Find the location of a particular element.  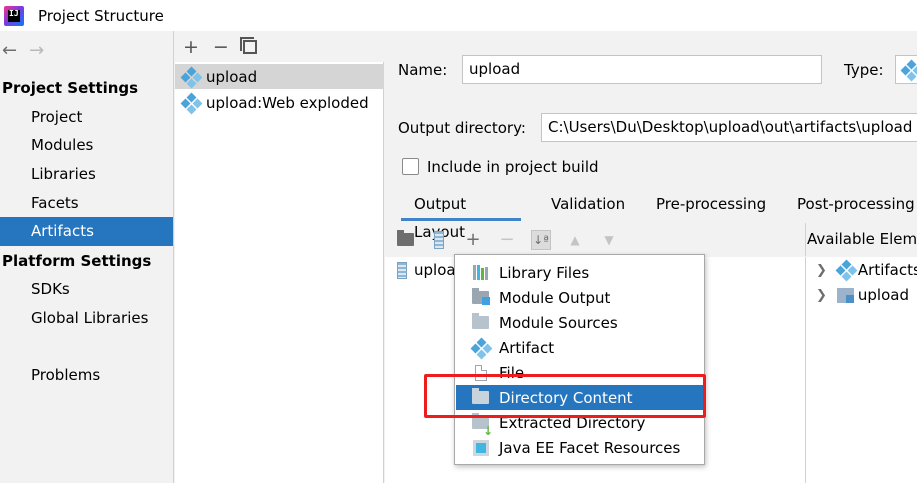

output-layout-toolbar: + − ↓ª ▲ ▼ is located at coordinates (595, 239).